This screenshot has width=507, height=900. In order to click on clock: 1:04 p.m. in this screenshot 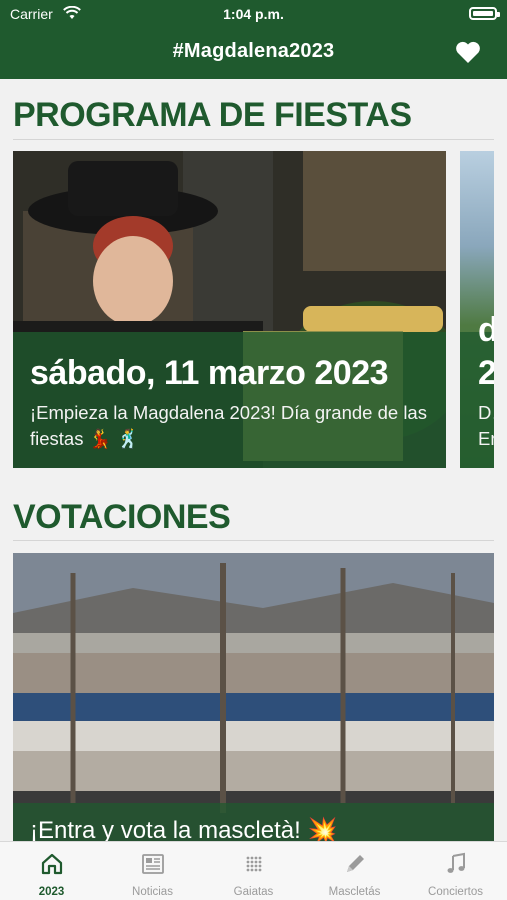, I will do `click(253, 14)`.